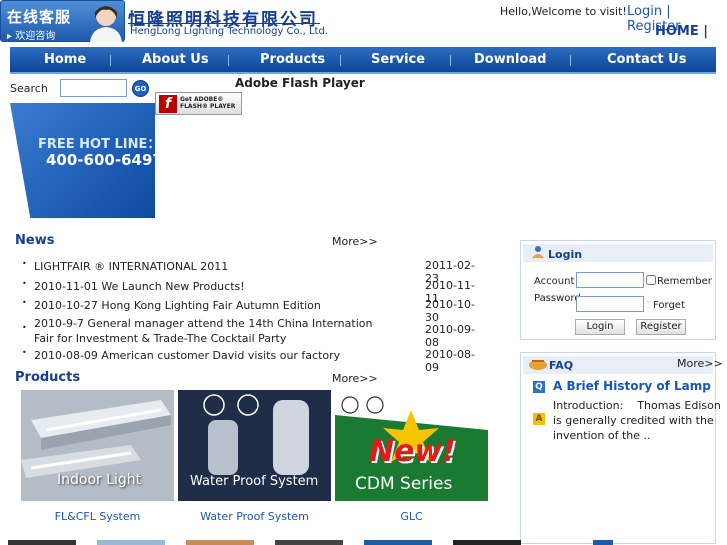 This screenshot has height=545, width=727. Describe the element at coordinates (411, 516) in the screenshot. I see `product-label-glc: GLC` at that location.